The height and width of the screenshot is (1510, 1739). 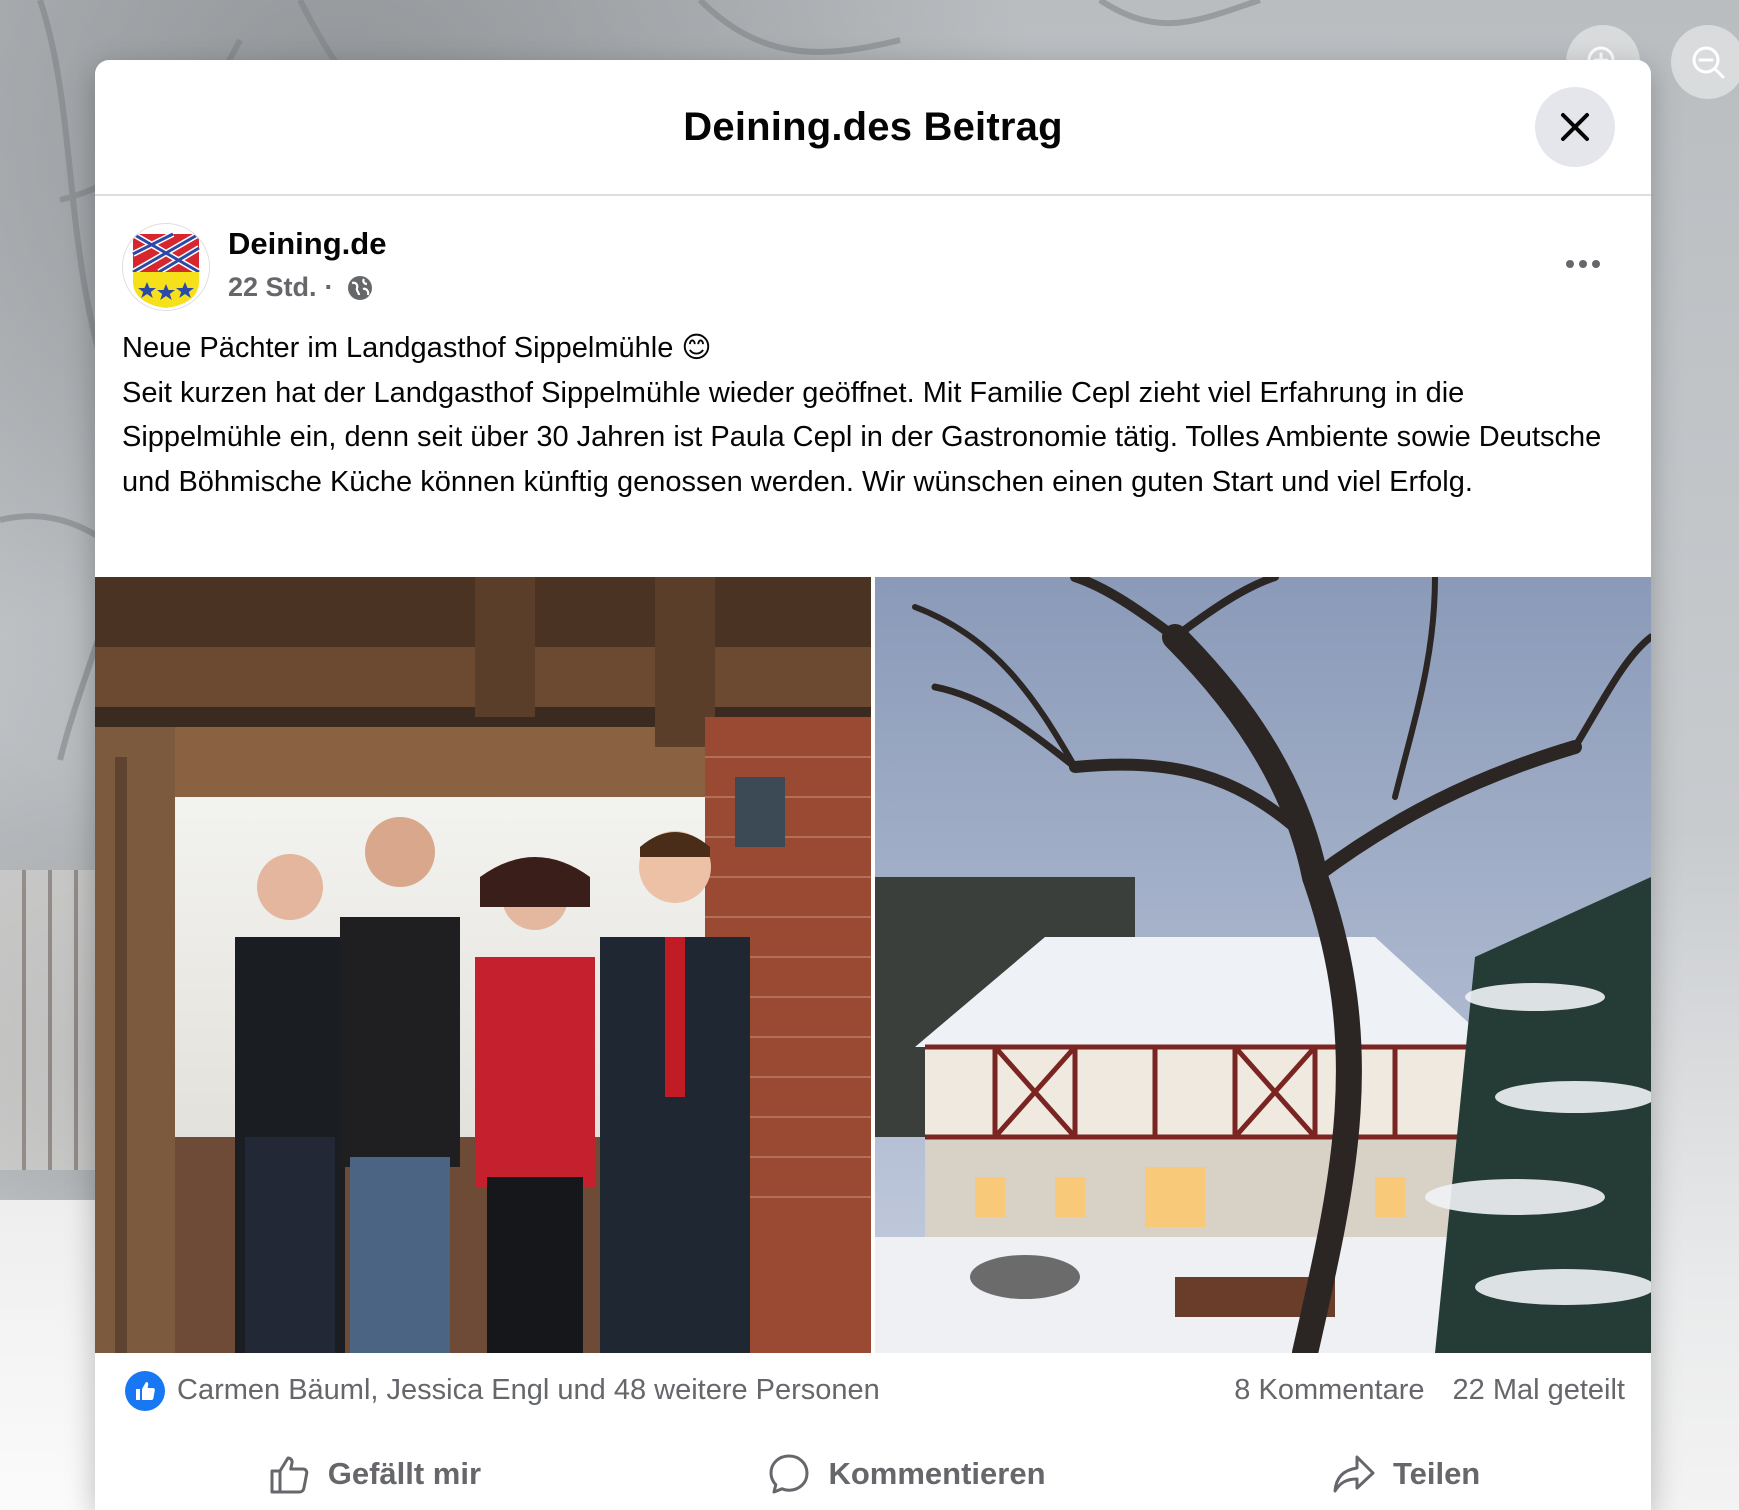 I want to click on dialog-title: Deining.des Beitrag, so click(x=873, y=126).